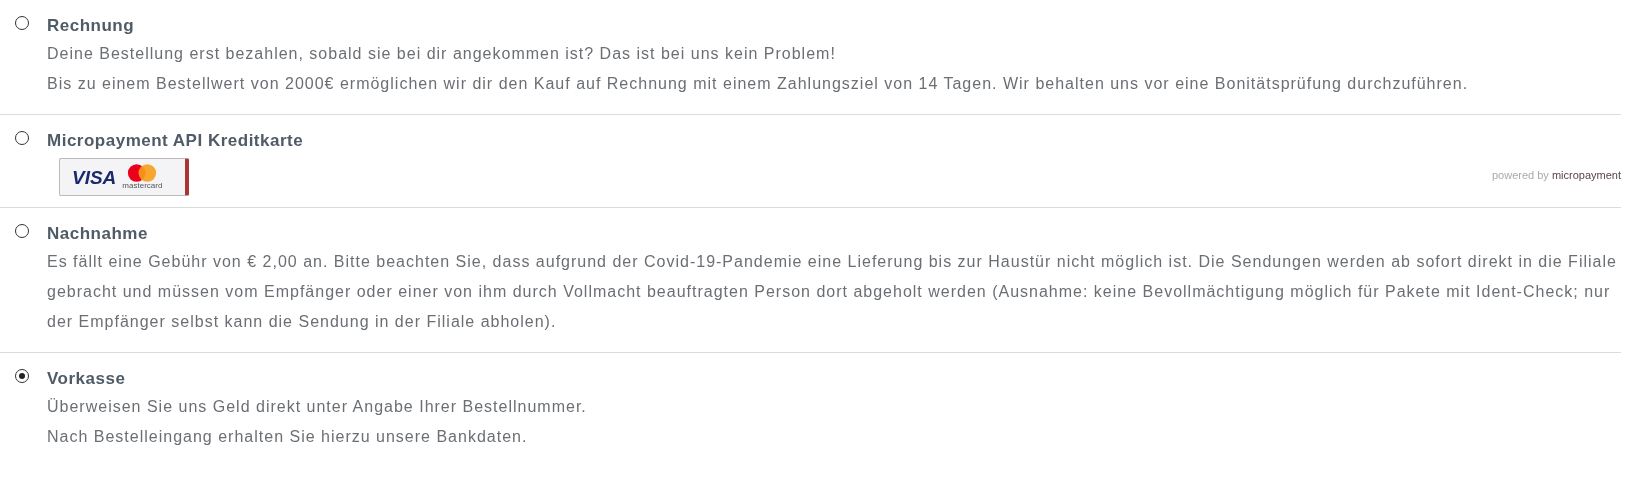  I want to click on payment-method-title: Nachnahme, so click(834, 234).